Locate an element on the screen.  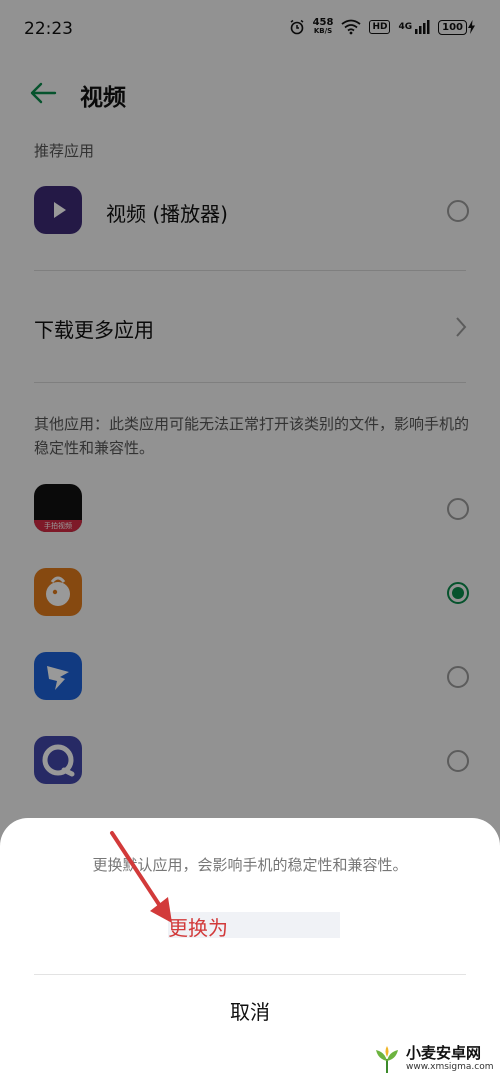
cancel-button: 取消 is located at coordinates (250, 1010).